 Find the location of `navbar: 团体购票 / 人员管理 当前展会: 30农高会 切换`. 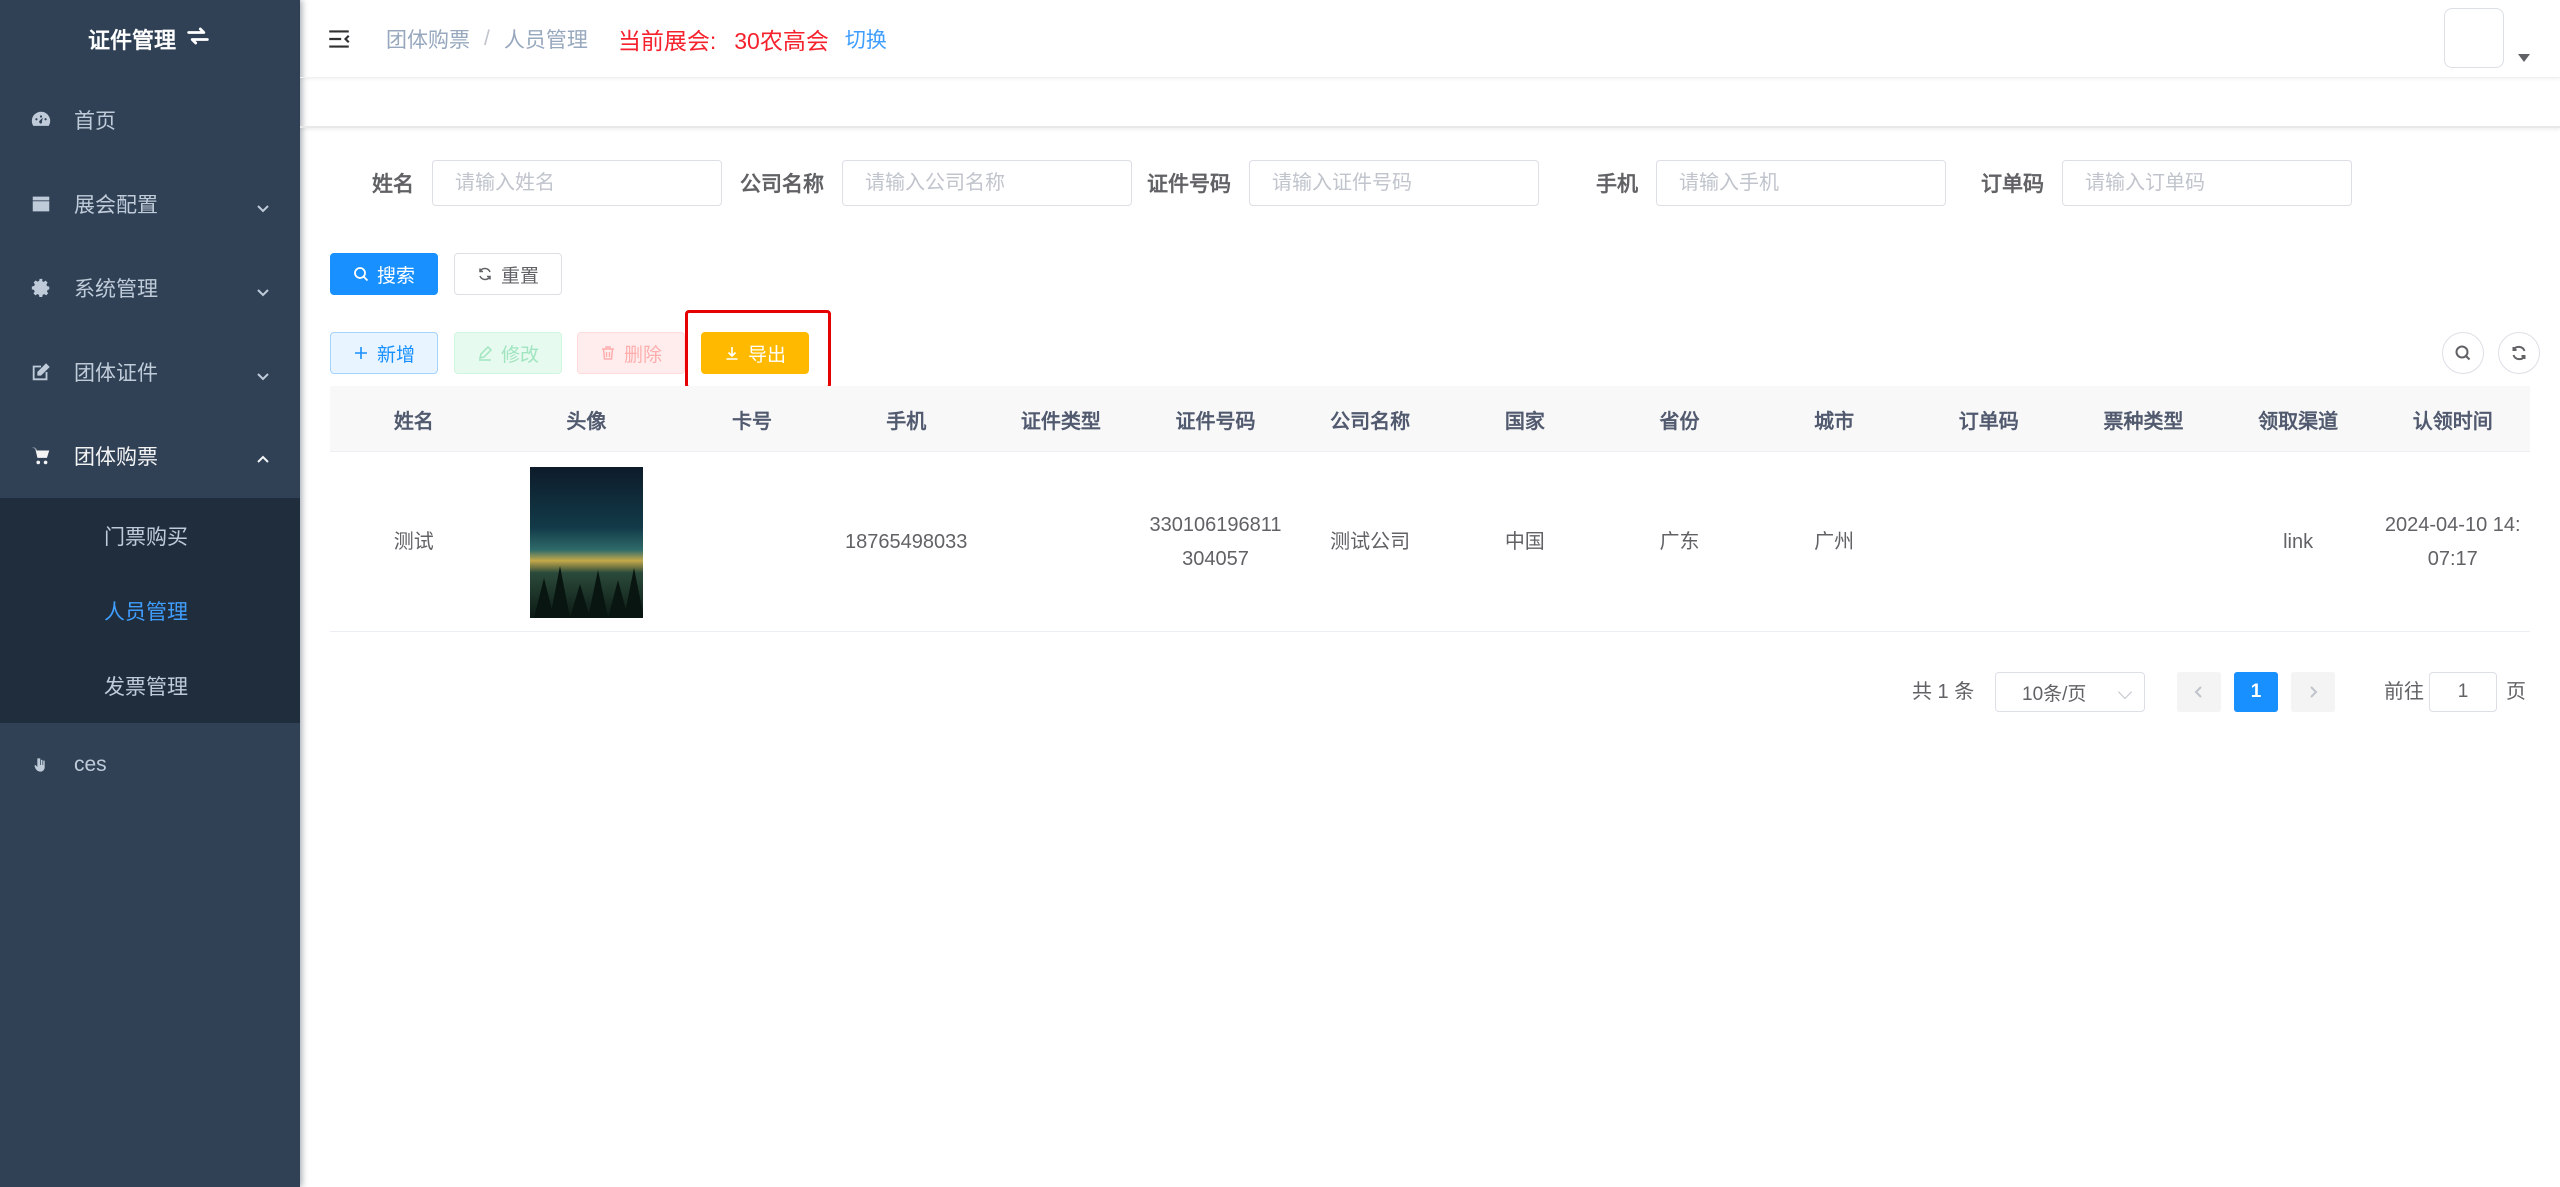

navbar: 团体购票 / 人员管理 当前展会: 30农高会 切换 is located at coordinates (1430, 39).